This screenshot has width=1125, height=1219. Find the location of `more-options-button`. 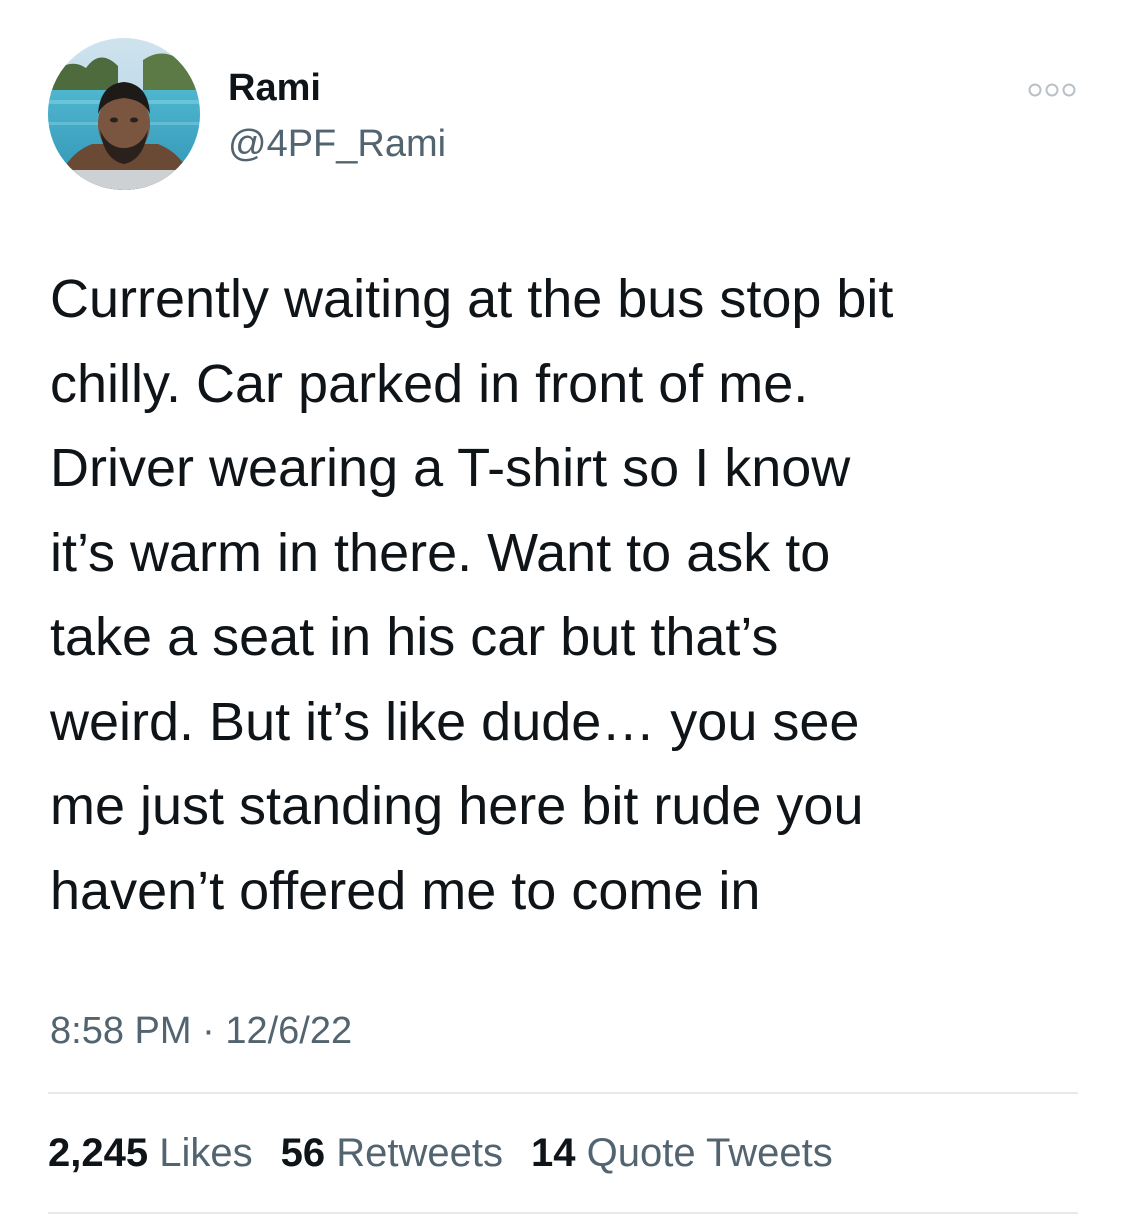

more-options-button is located at coordinates (1052, 90).